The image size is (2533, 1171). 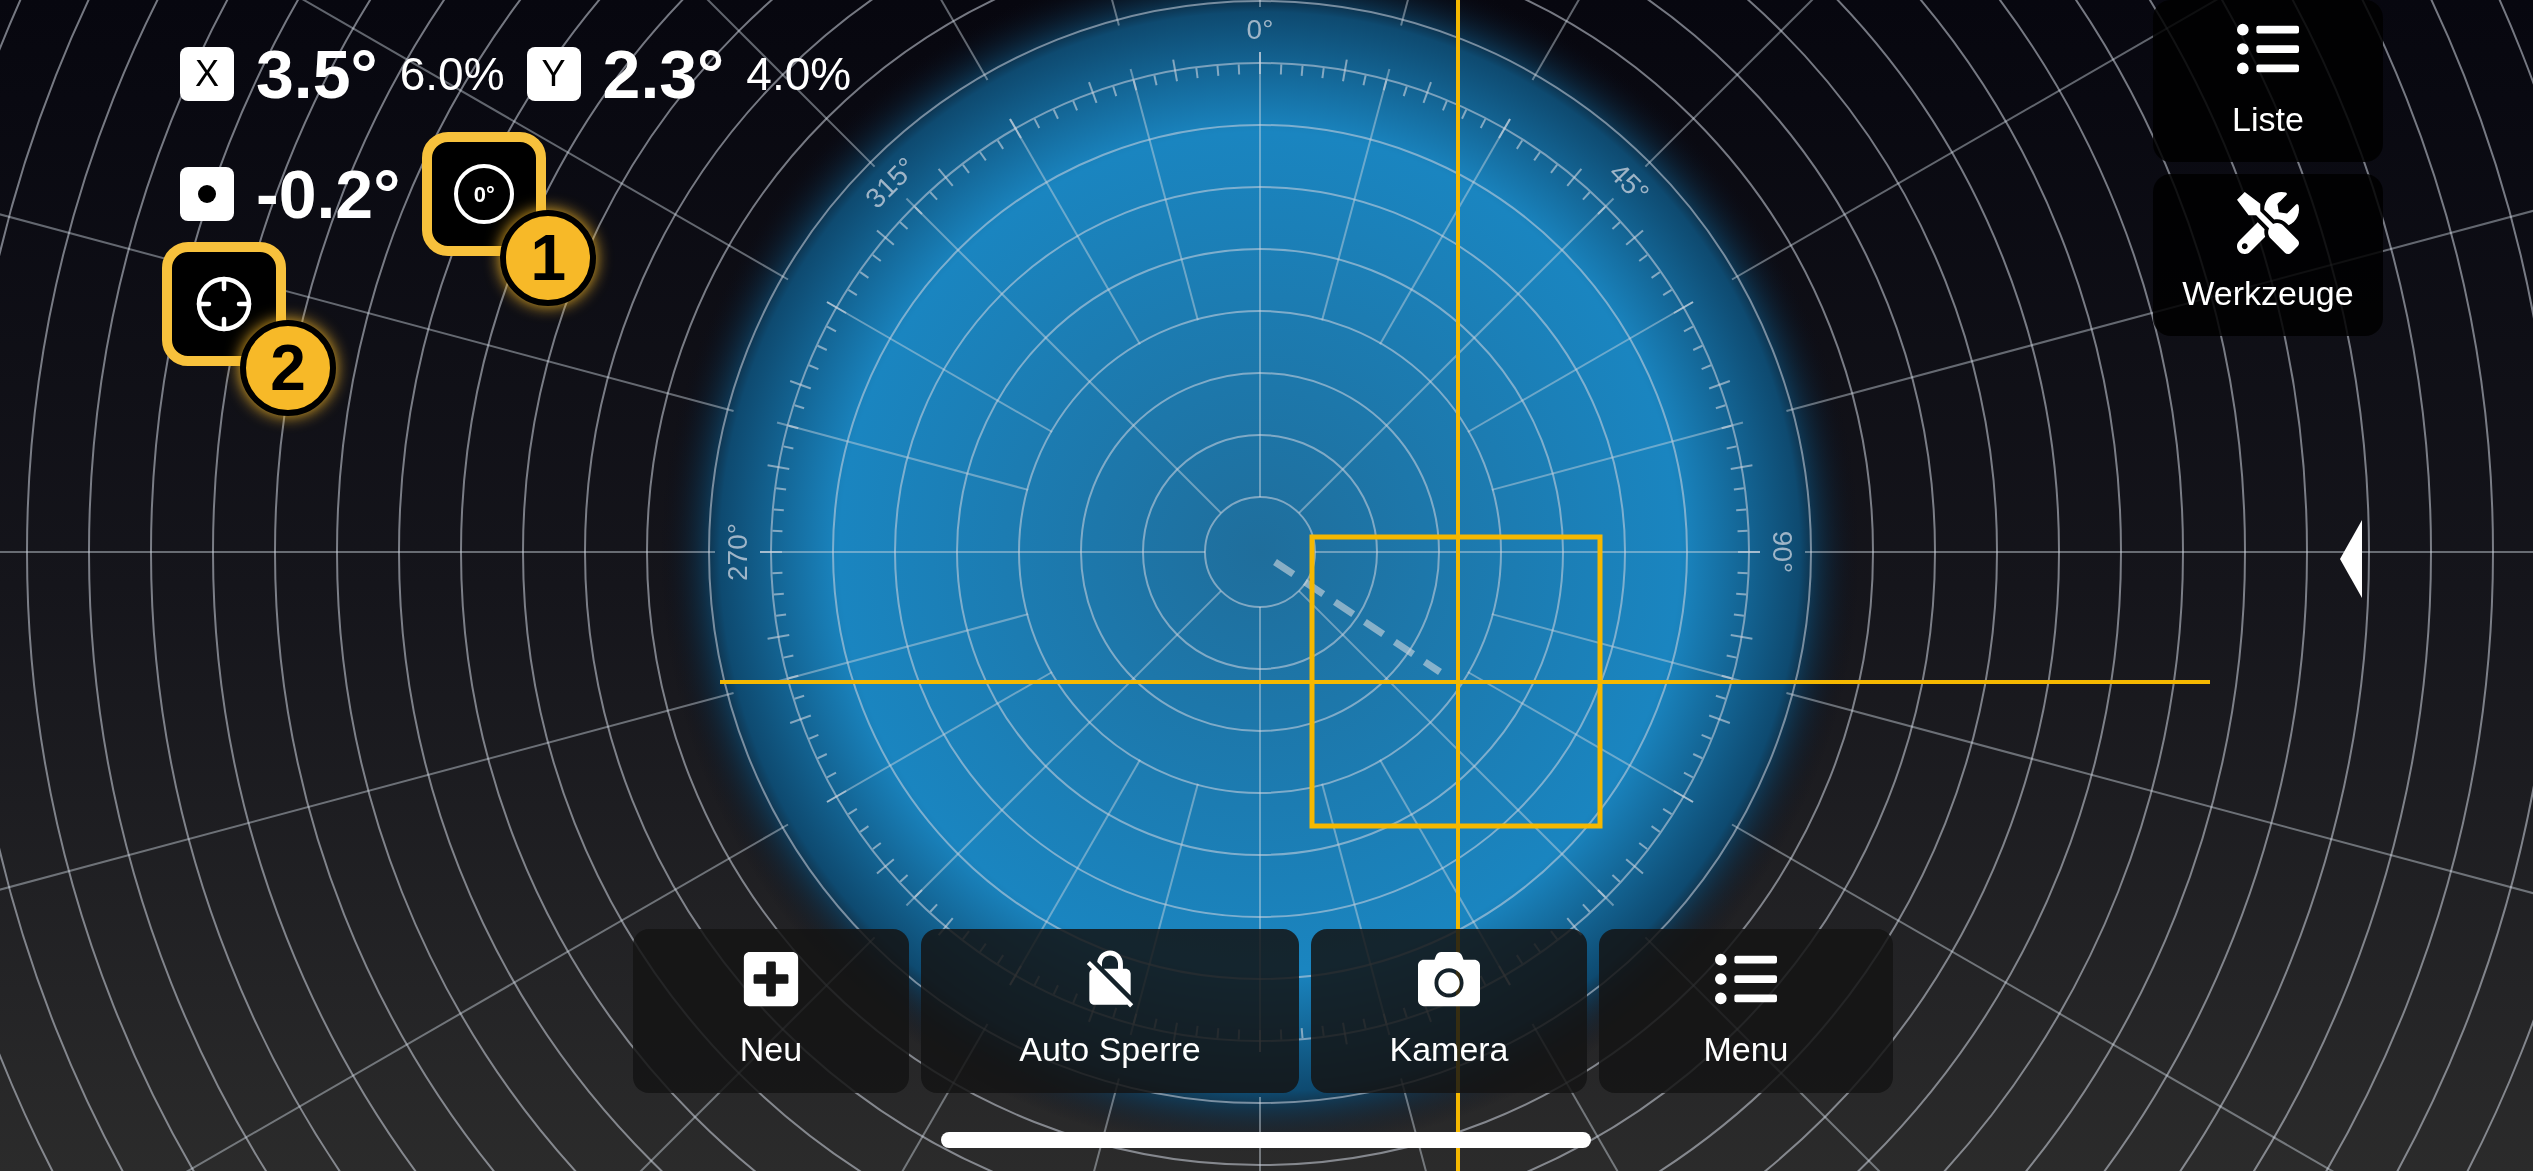 I want to click on angle-label: 0°, so click(x=1260, y=30).